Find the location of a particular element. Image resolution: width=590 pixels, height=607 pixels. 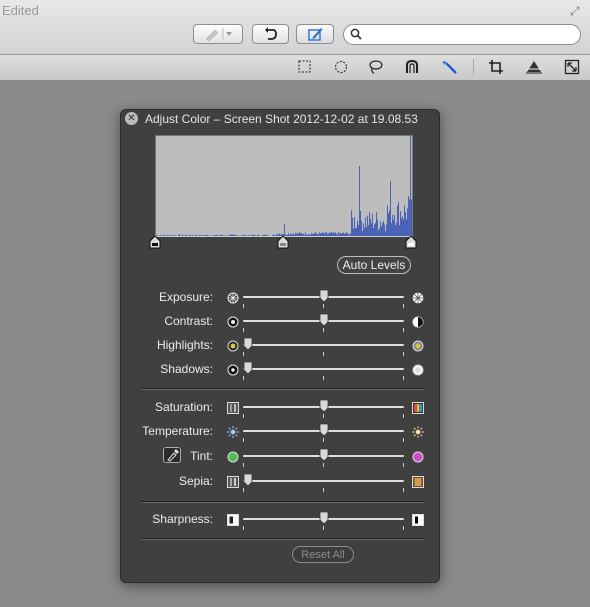

auto-levels-button: Auto Levels is located at coordinates (374, 265).